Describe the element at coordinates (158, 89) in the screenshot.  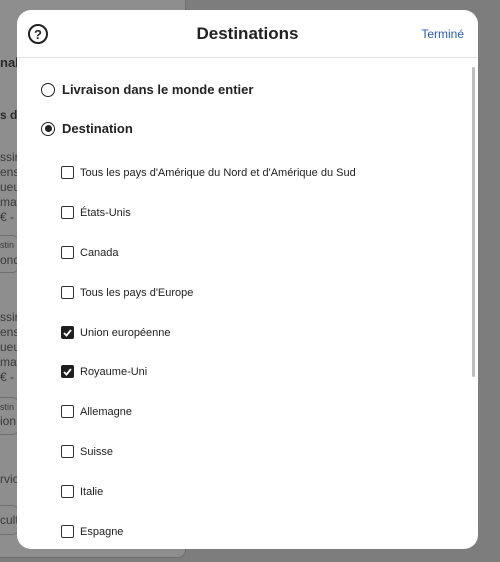
I see `option-label: Livraison dans le monde entier` at that location.